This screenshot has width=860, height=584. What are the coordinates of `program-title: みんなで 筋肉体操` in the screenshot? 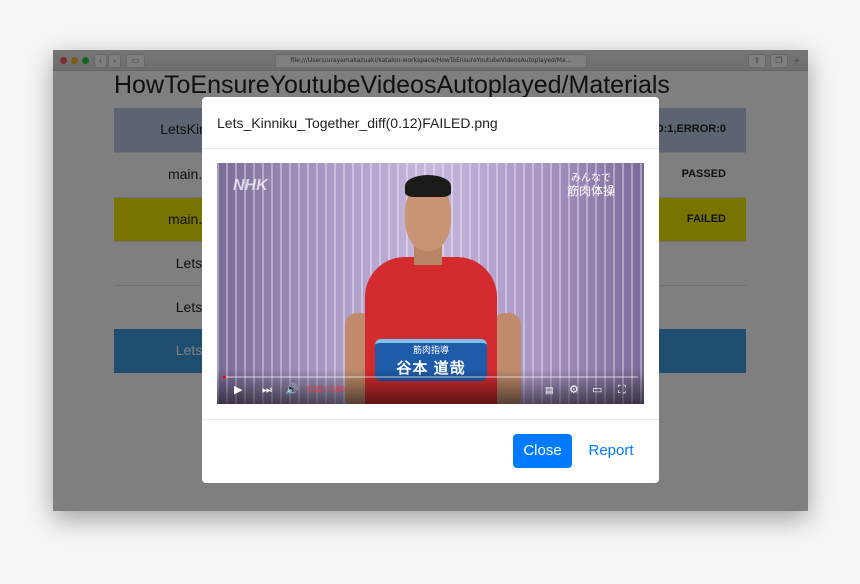 It's located at (591, 185).